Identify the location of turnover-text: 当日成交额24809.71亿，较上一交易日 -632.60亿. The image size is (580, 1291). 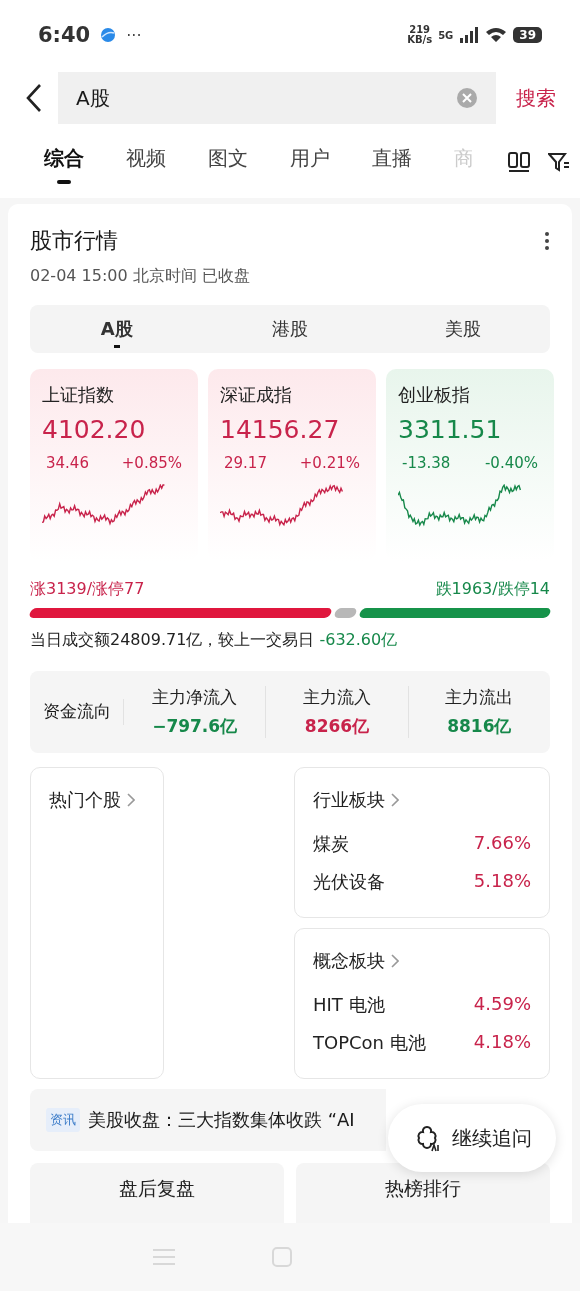
(214, 641).